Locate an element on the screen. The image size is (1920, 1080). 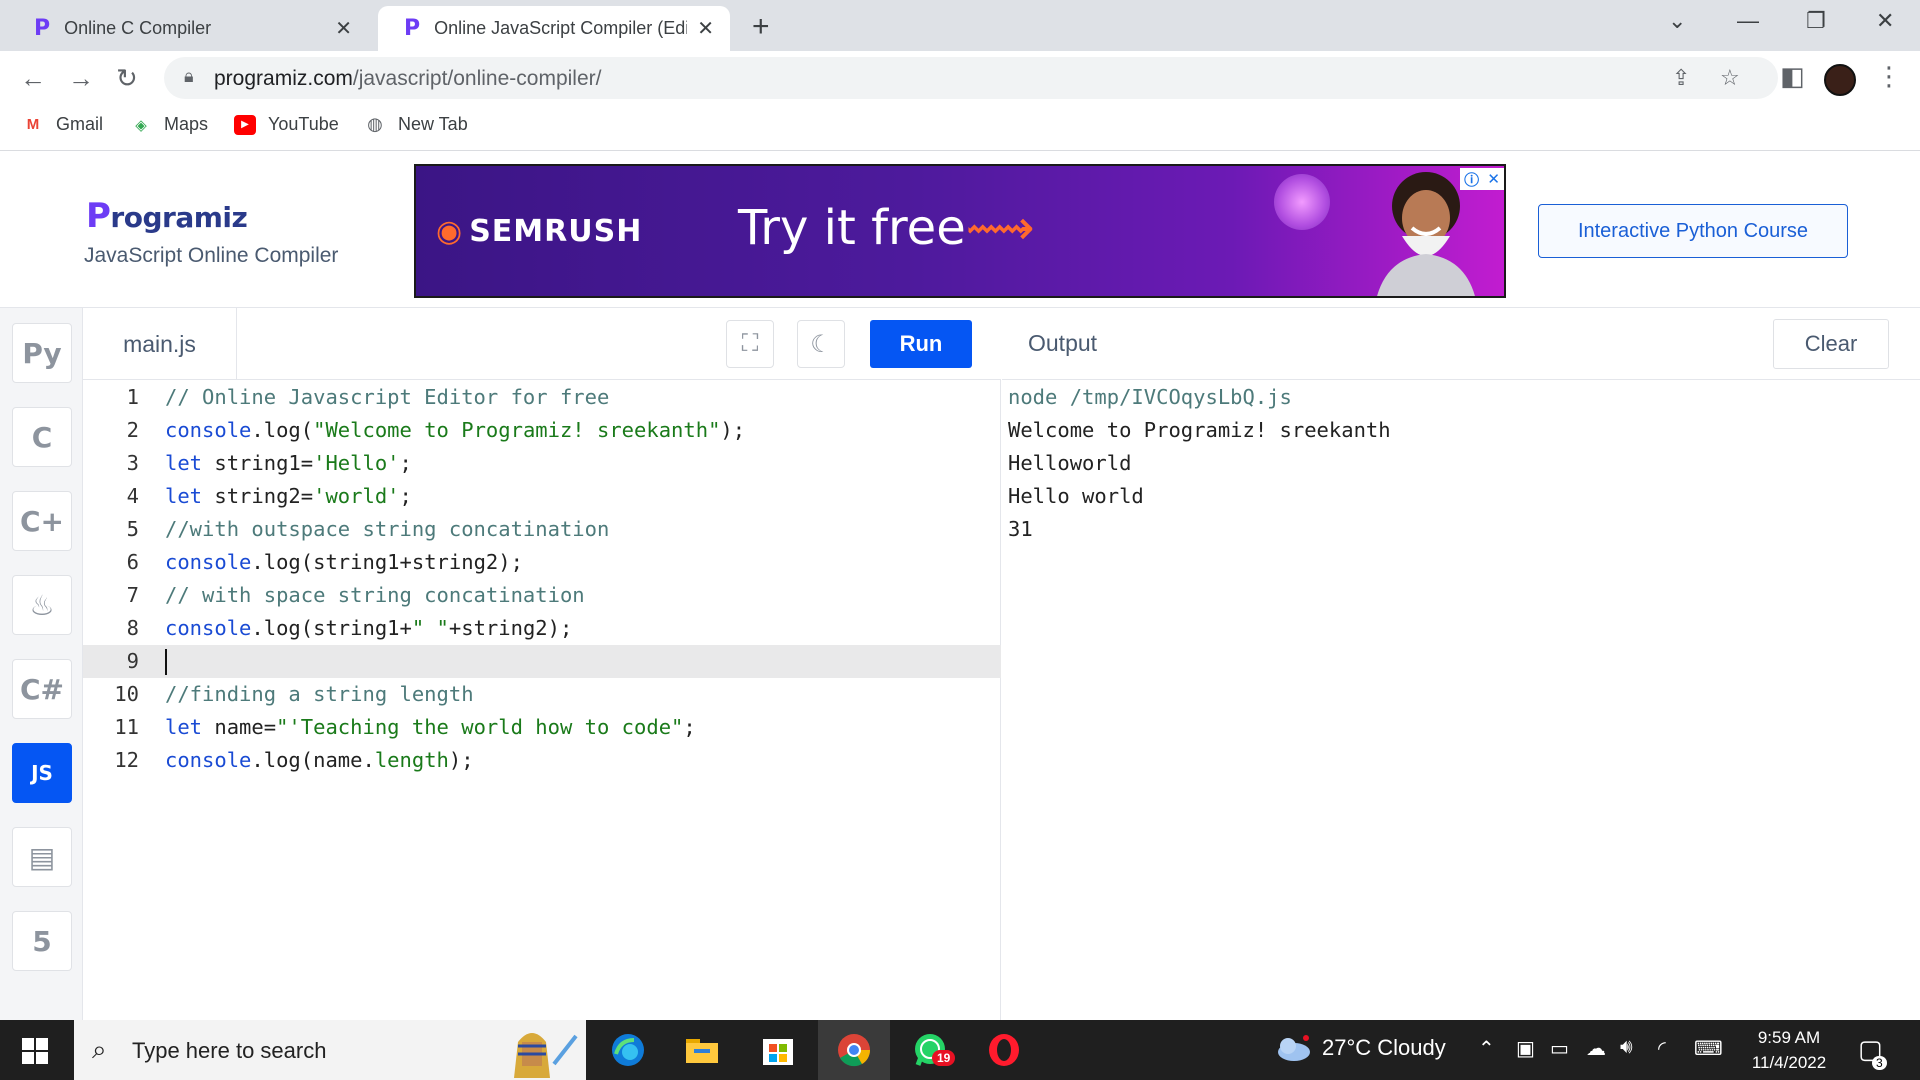
tab-search-chevron-icon: ⌄ is located at coordinates (1677, 21).